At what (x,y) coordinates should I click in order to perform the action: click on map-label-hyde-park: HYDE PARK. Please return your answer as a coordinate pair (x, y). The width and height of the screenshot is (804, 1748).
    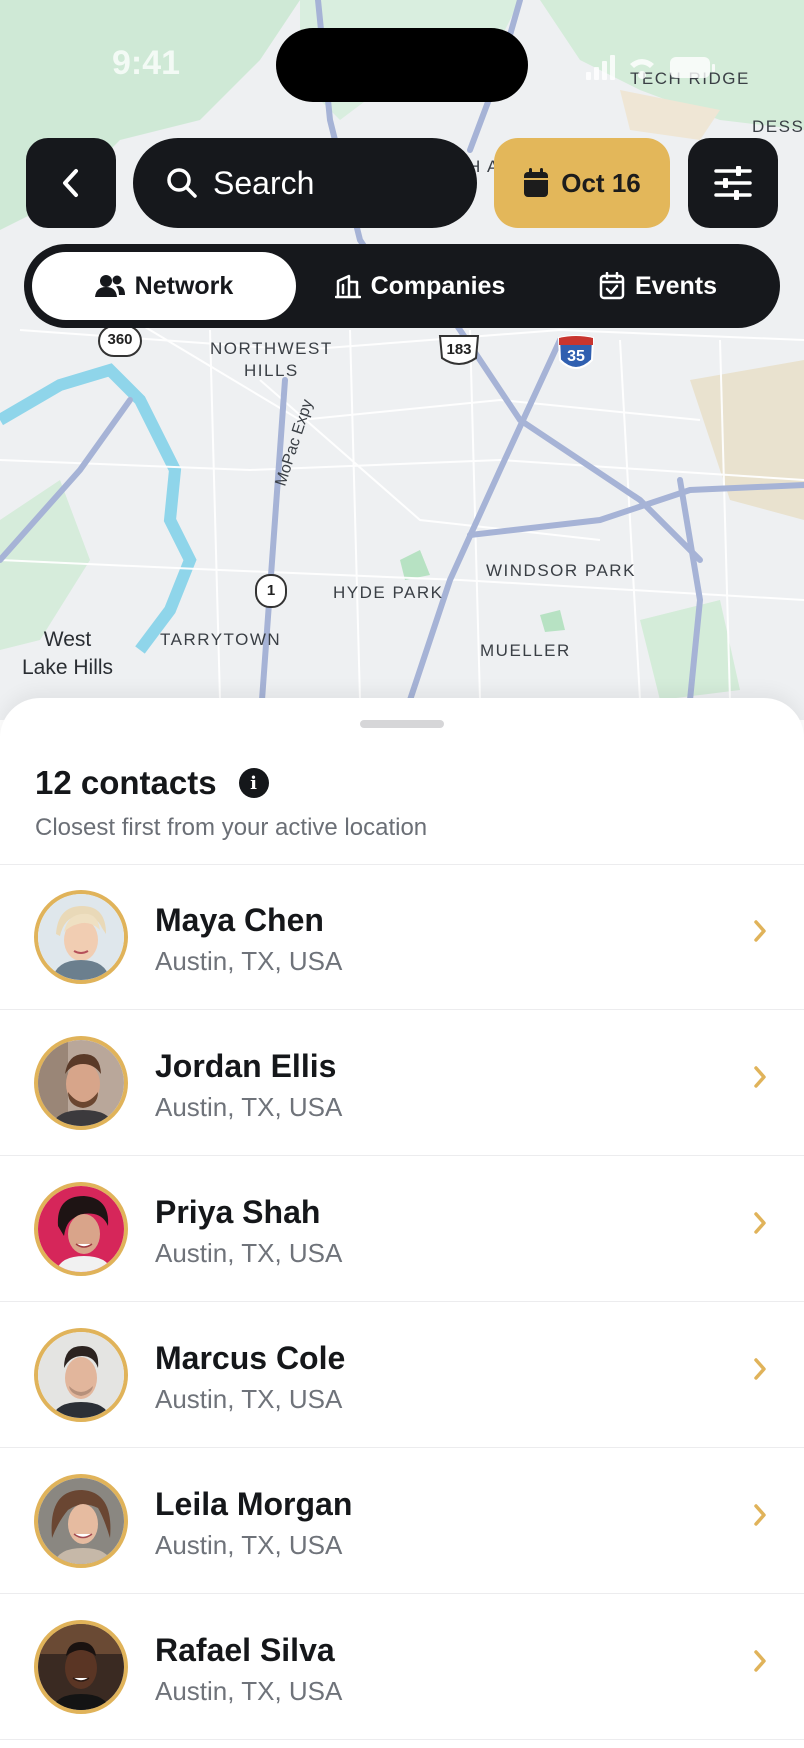
    Looking at the image, I should click on (388, 592).